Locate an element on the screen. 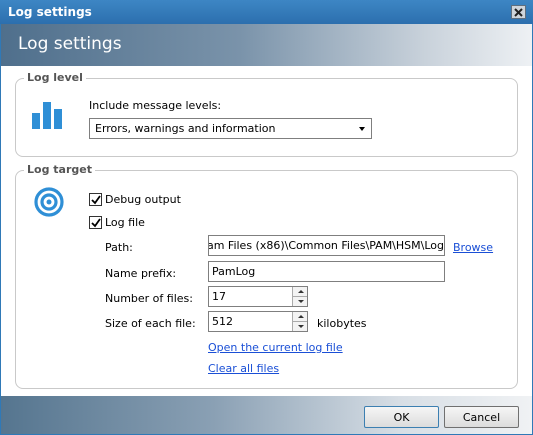 Image resolution: width=533 pixels, height=435 pixels. close-icon is located at coordinates (518, 12).